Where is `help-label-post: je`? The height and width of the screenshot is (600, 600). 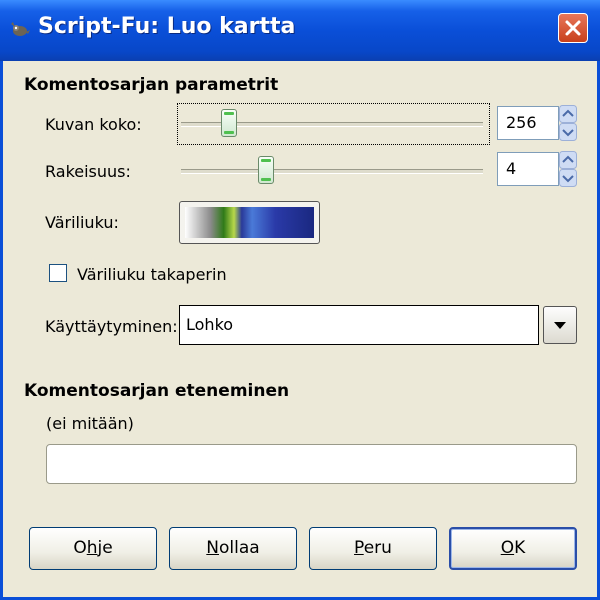
help-label-post: je is located at coordinates (105, 548).